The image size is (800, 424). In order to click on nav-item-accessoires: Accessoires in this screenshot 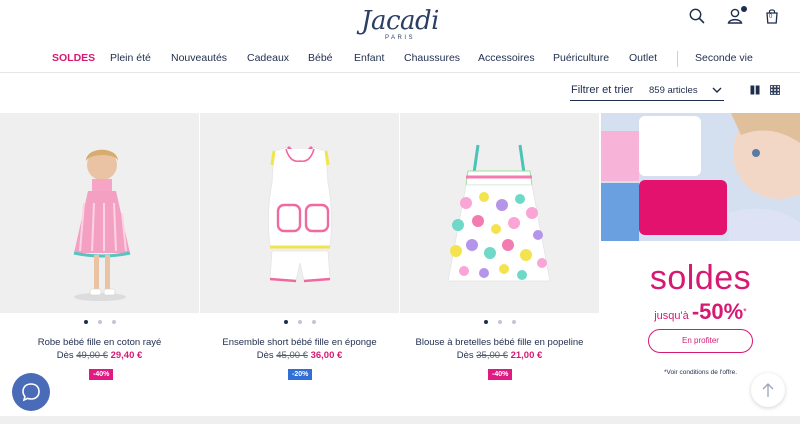, I will do `click(506, 58)`.